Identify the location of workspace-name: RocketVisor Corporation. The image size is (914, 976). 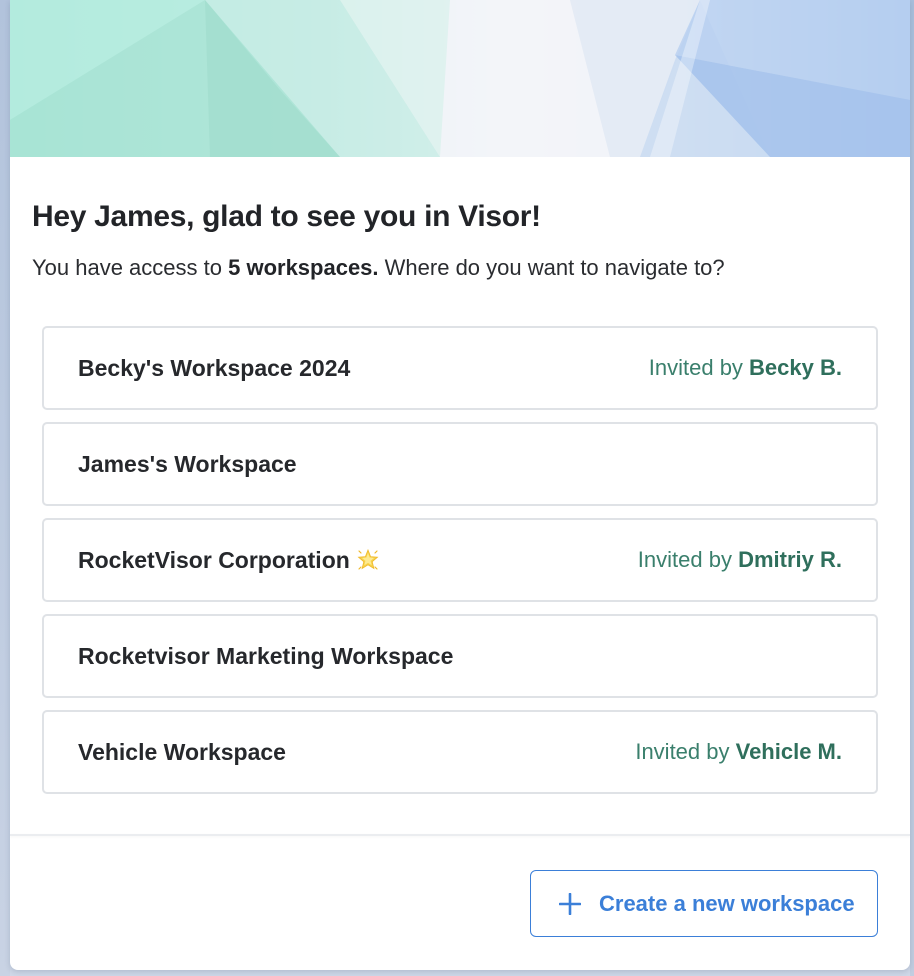
(214, 559).